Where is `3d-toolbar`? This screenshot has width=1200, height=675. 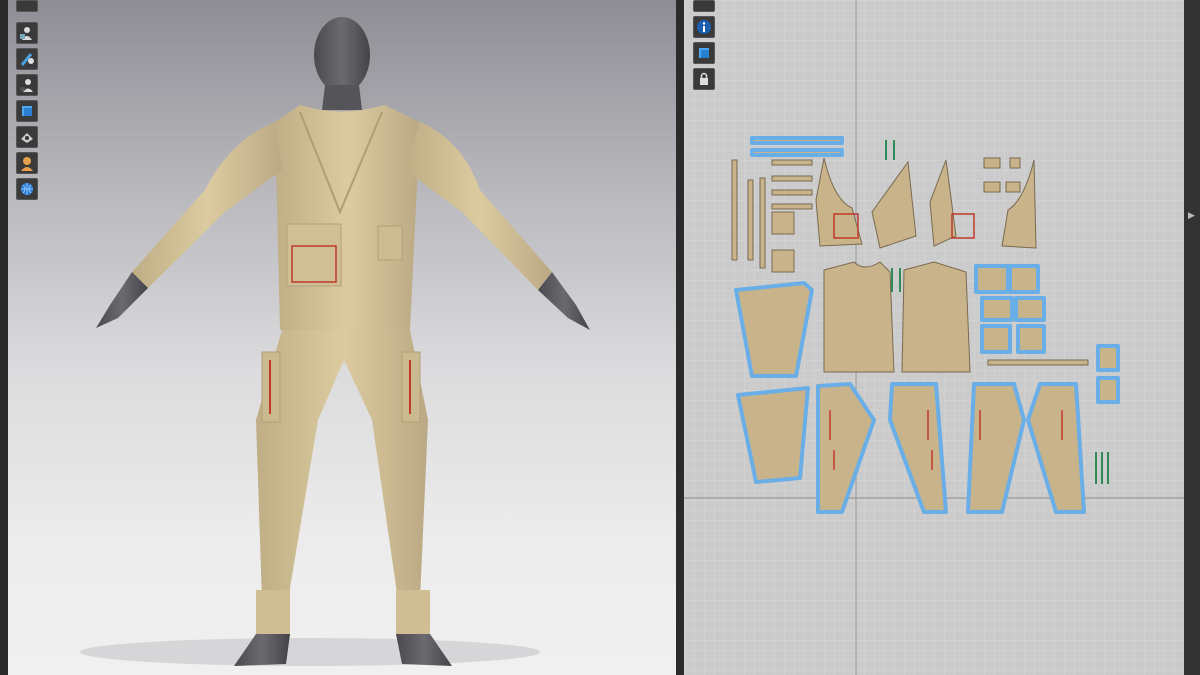
3d-toolbar is located at coordinates (27, 100).